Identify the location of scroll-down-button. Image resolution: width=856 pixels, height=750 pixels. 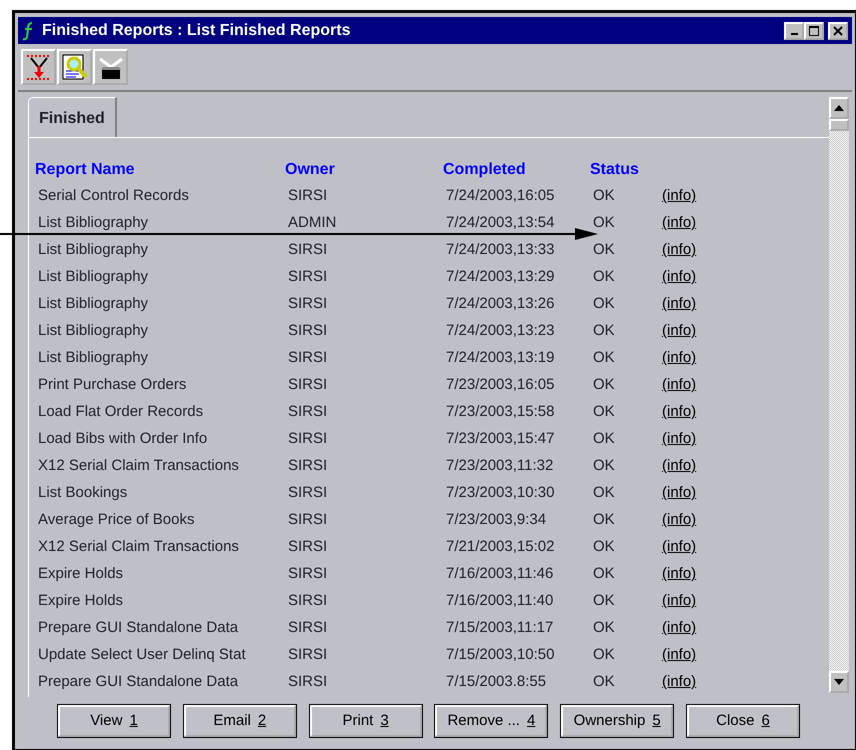
(839, 682).